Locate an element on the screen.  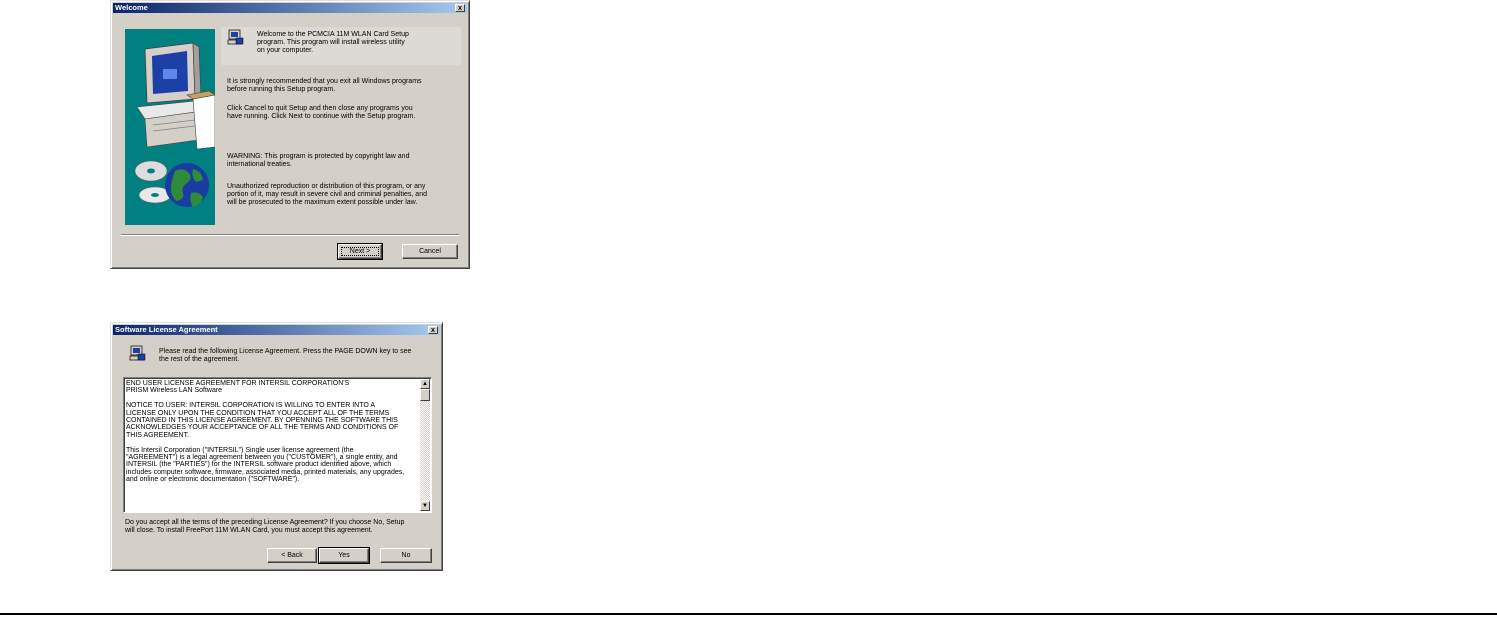
license-titlebar: Software License Agreement x is located at coordinates (276, 330).